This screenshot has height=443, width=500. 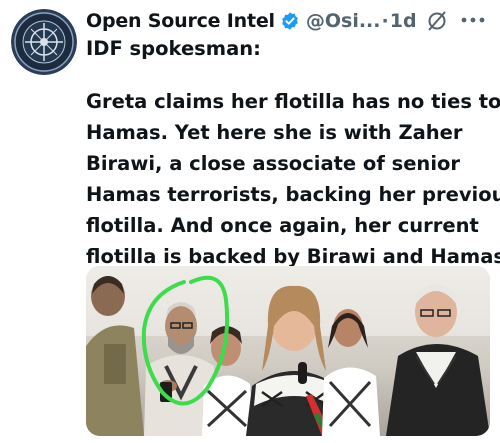 I want to click on tweet-line: Greta claims her flotilla has no ties to, so click(x=293, y=101).